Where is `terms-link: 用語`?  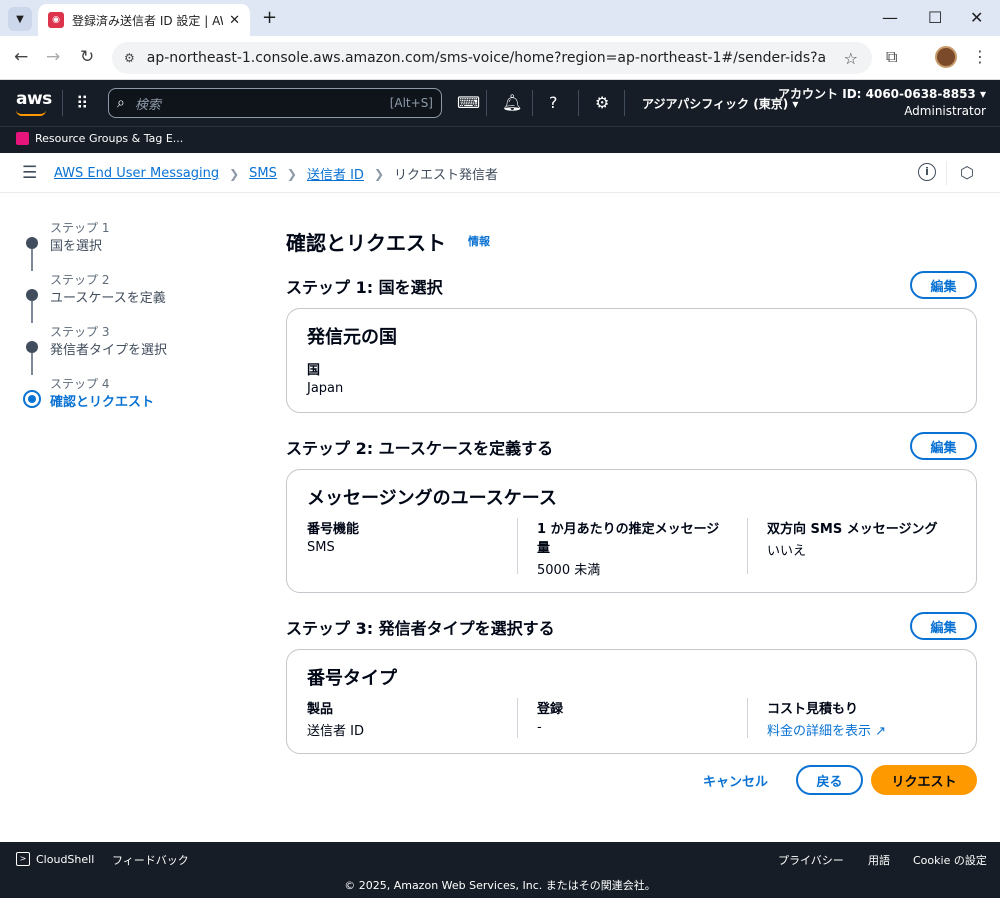
terms-link: 用語 is located at coordinates (879, 860).